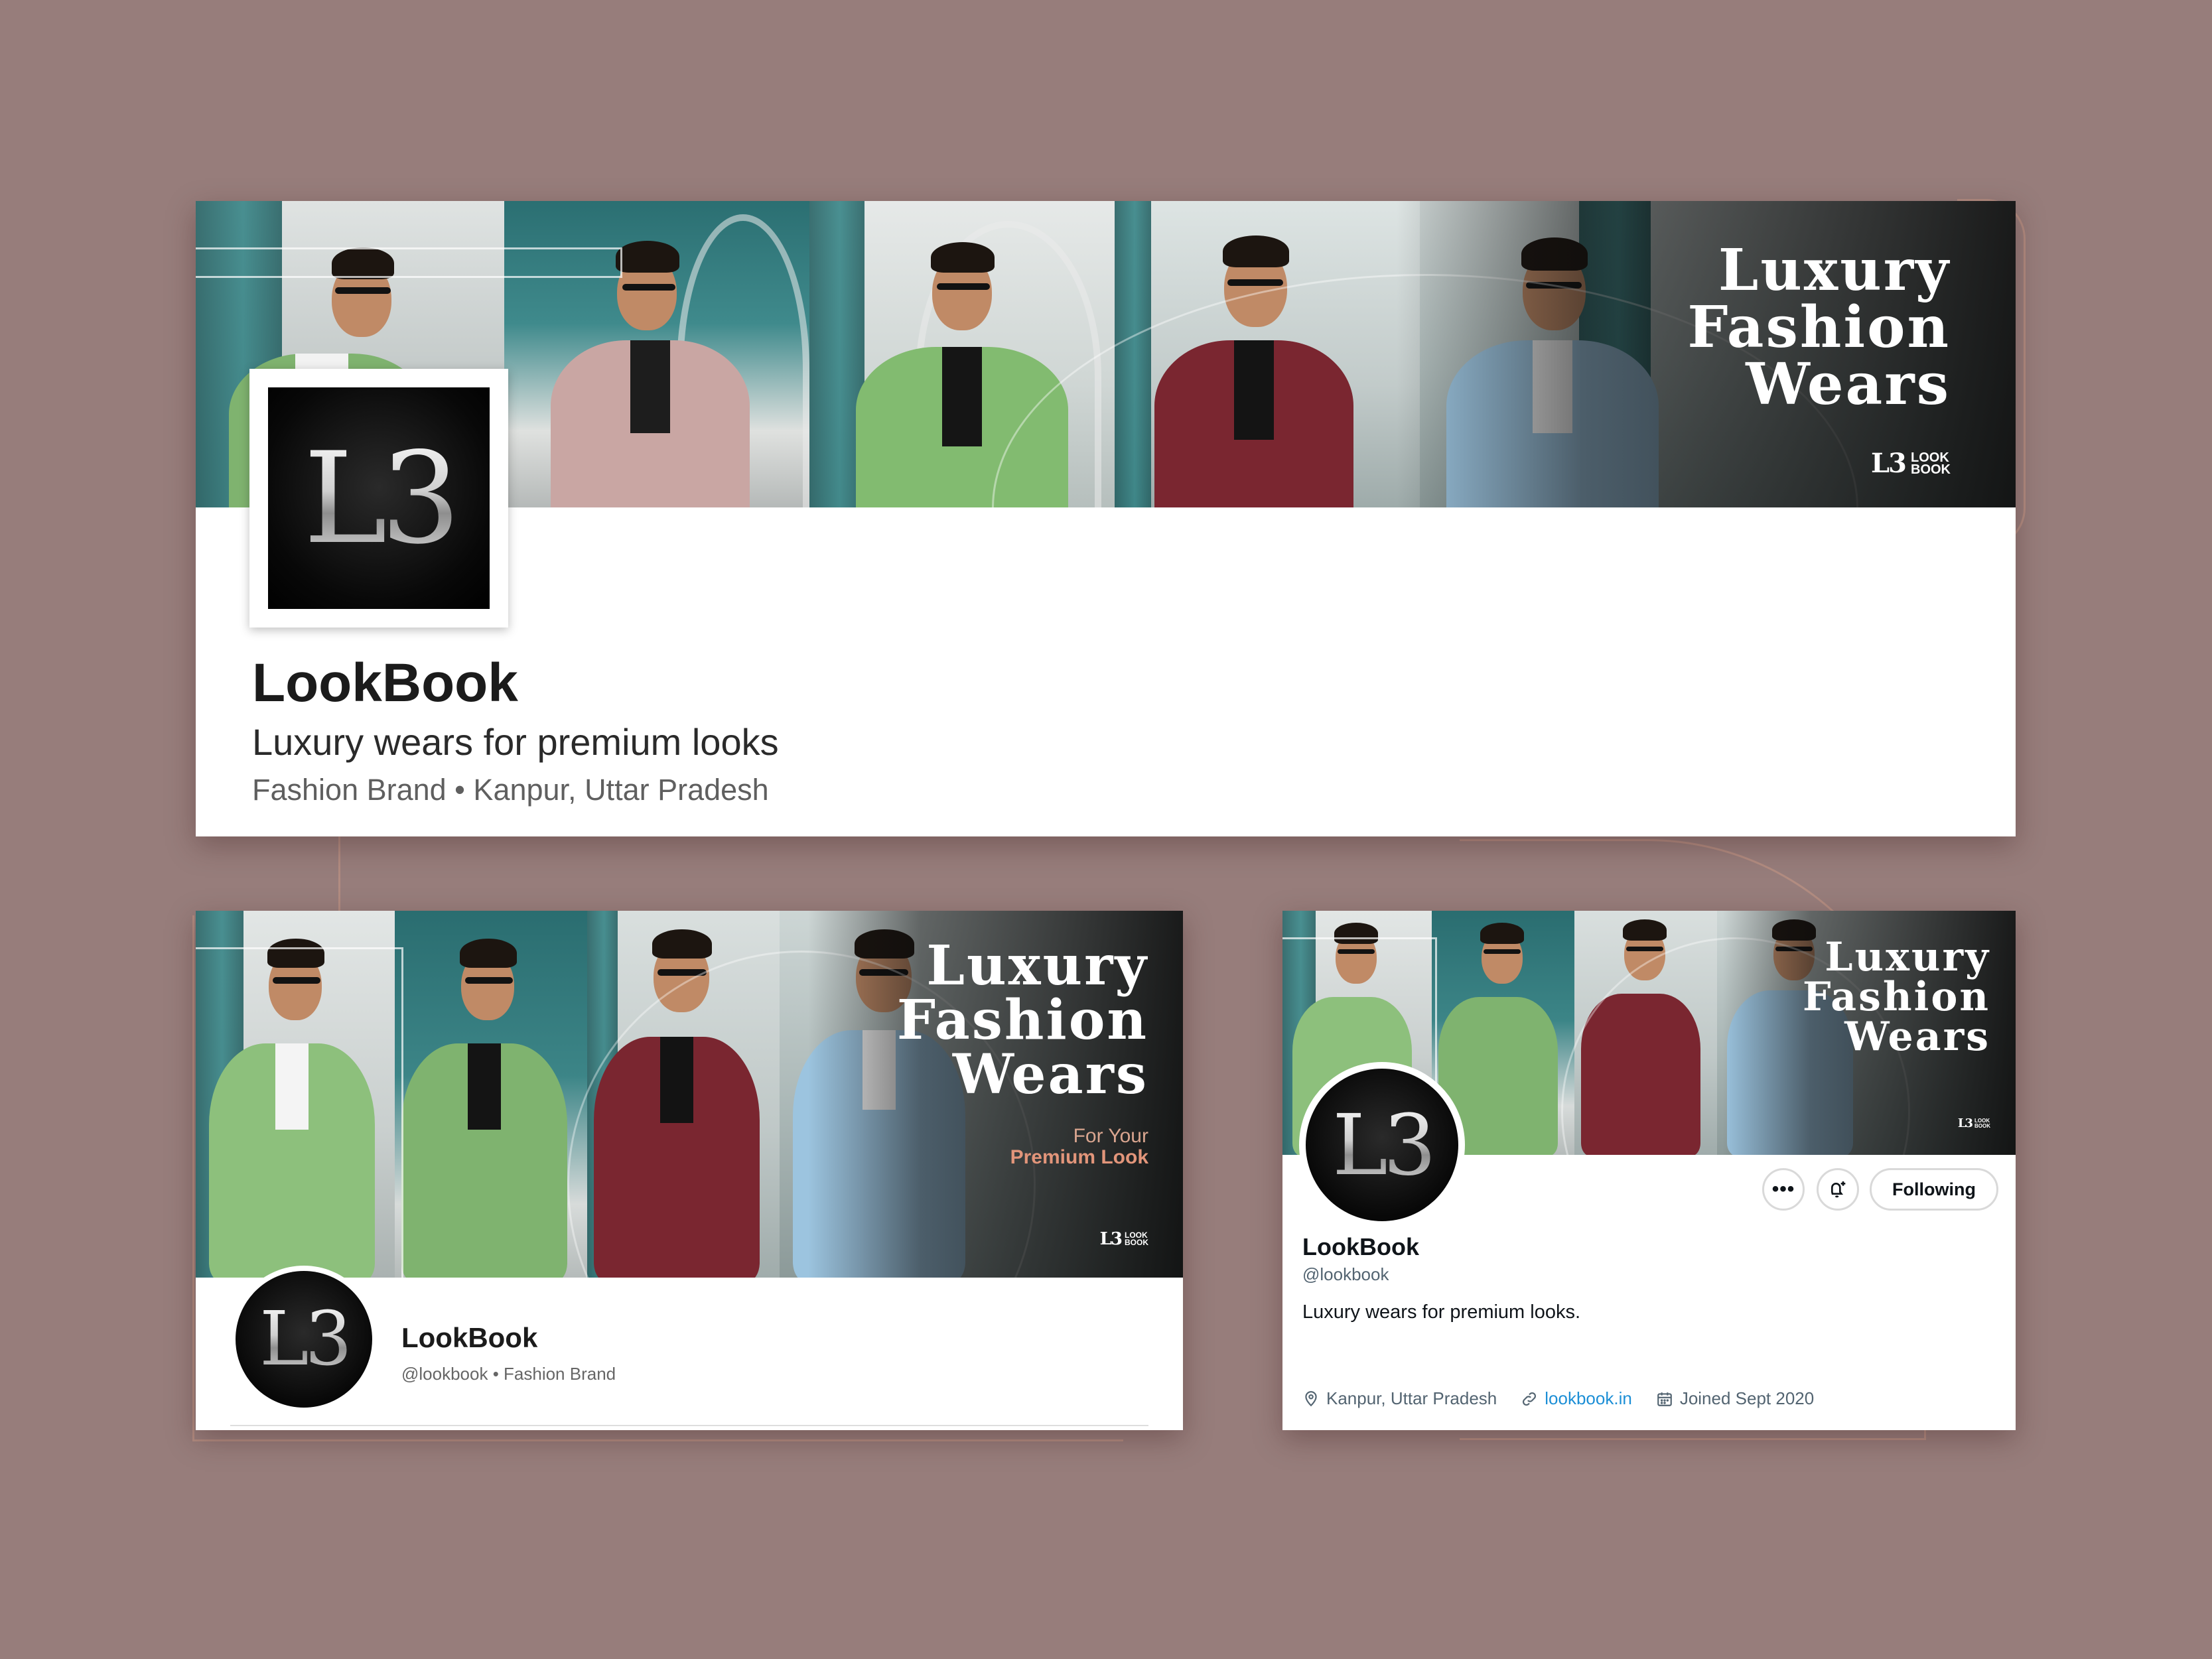  I want to click on divider, so click(689, 1425).